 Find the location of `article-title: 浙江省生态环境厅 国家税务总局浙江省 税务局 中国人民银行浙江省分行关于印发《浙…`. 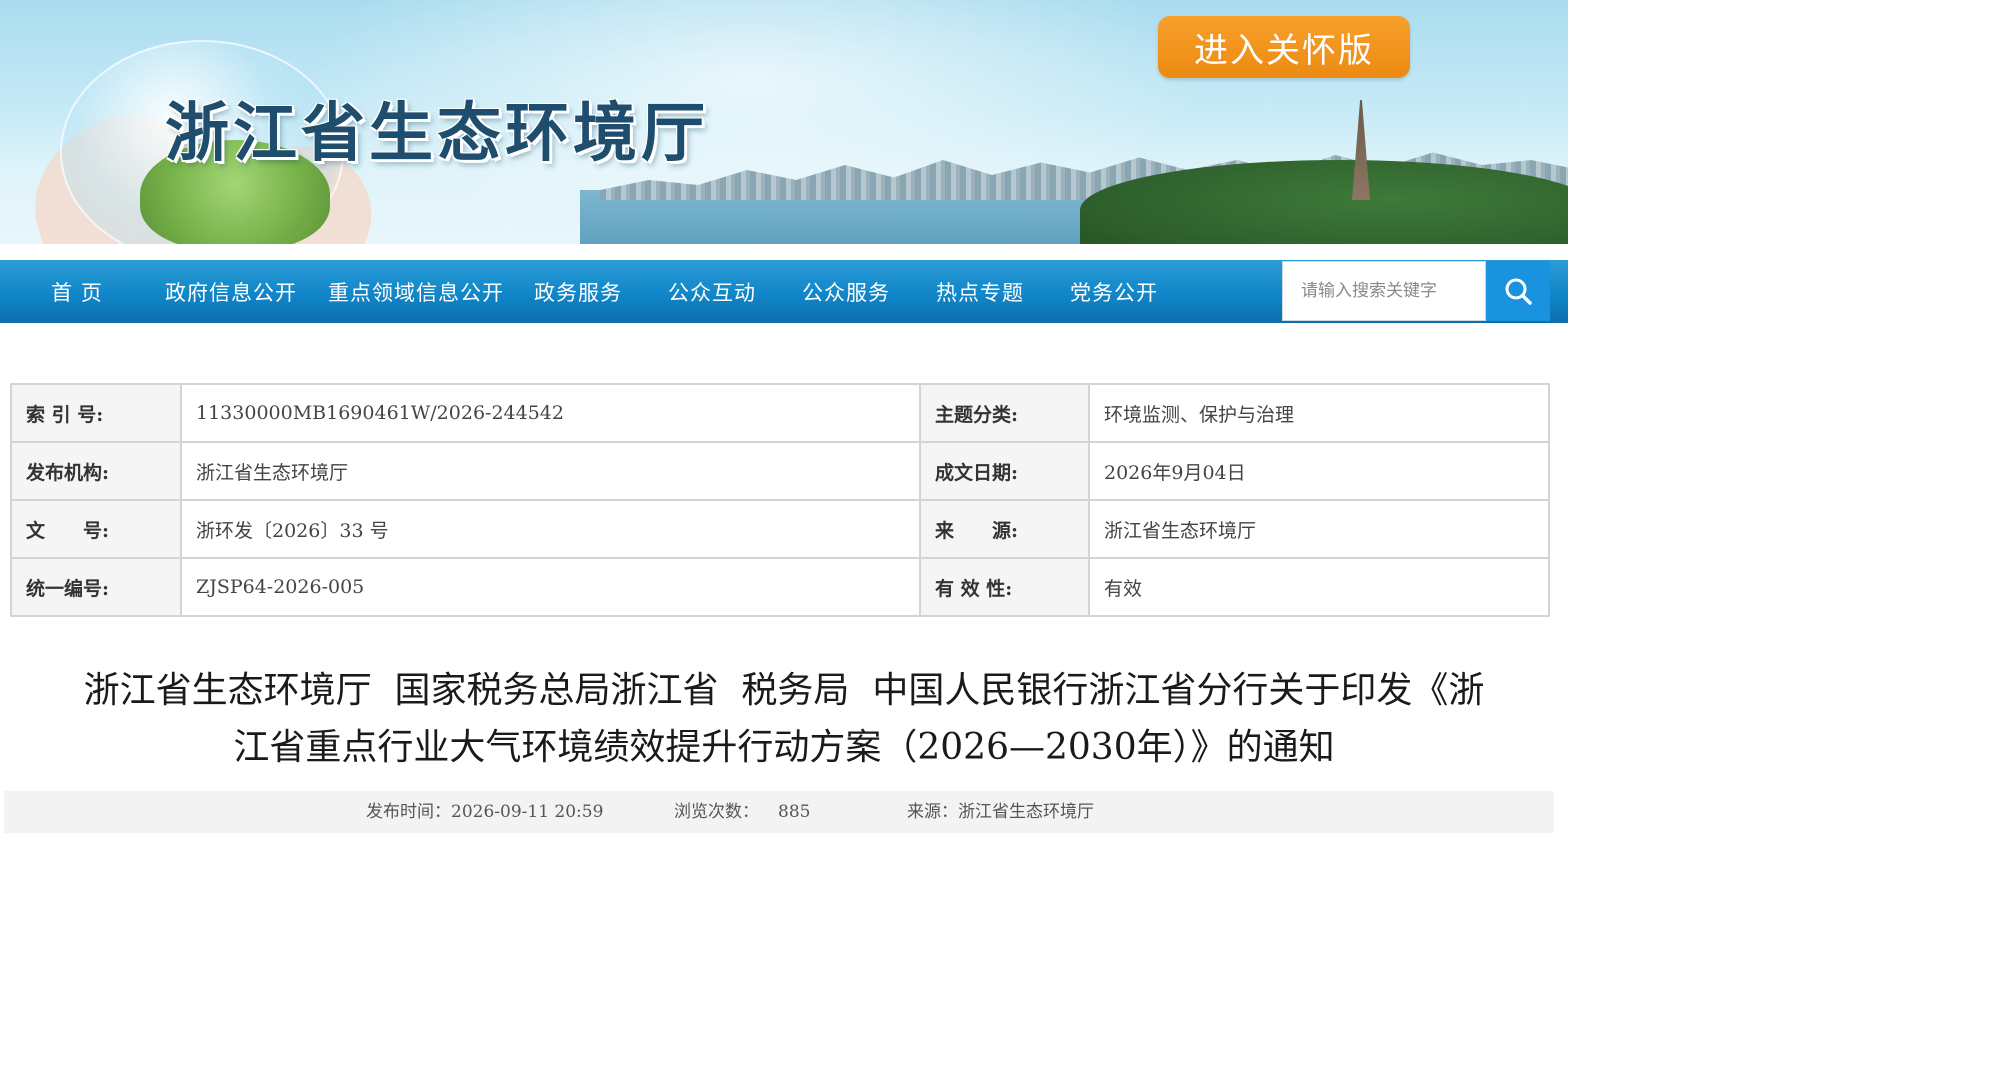

article-title: 浙江省生态环境厅 国家税务总局浙江省 税务局 中国人民银行浙江省分行关于印发《浙… is located at coordinates (784, 719).